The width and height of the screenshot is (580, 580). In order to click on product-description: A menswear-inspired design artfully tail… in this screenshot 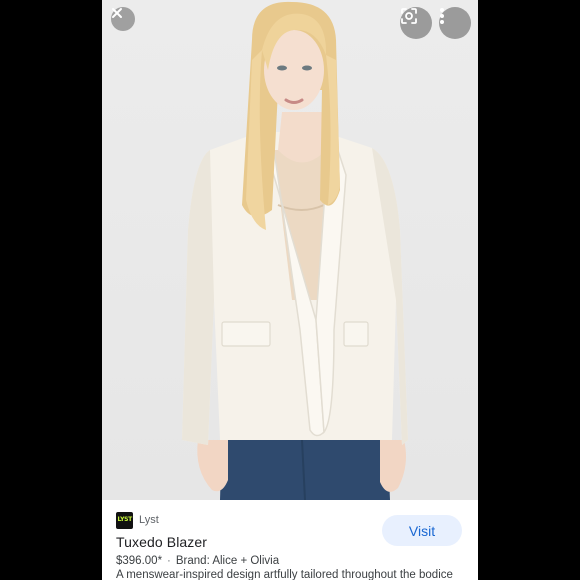, I will do `click(284, 574)`.